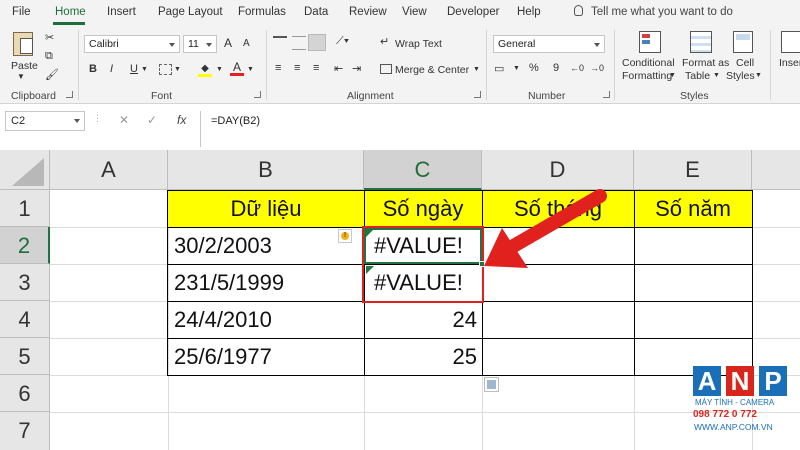  Describe the element at coordinates (534, 68) in the screenshot. I see `percent-button: %` at that location.